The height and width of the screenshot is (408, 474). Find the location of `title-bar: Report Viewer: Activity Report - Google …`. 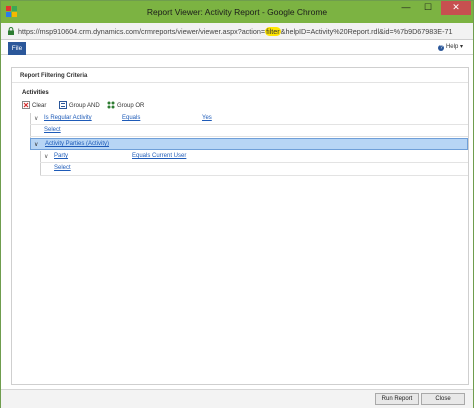

title-bar: Report Viewer: Activity Report - Google … is located at coordinates (237, 12).